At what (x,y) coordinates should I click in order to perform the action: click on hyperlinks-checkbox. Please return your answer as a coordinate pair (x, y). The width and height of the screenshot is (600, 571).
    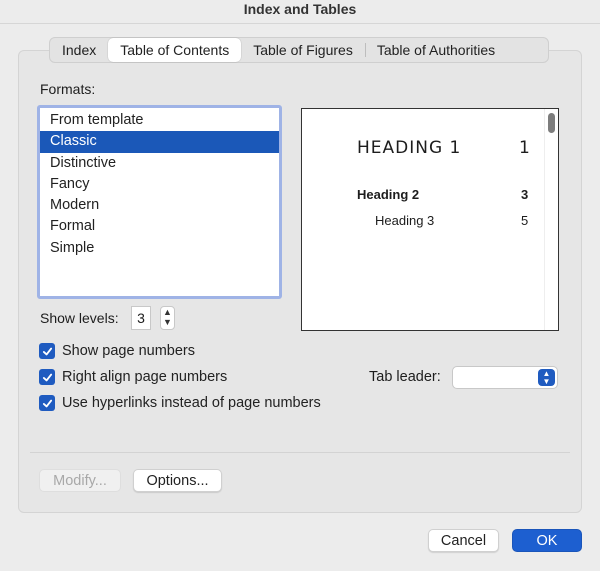
    Looking at the image, I should click on (47, 403).